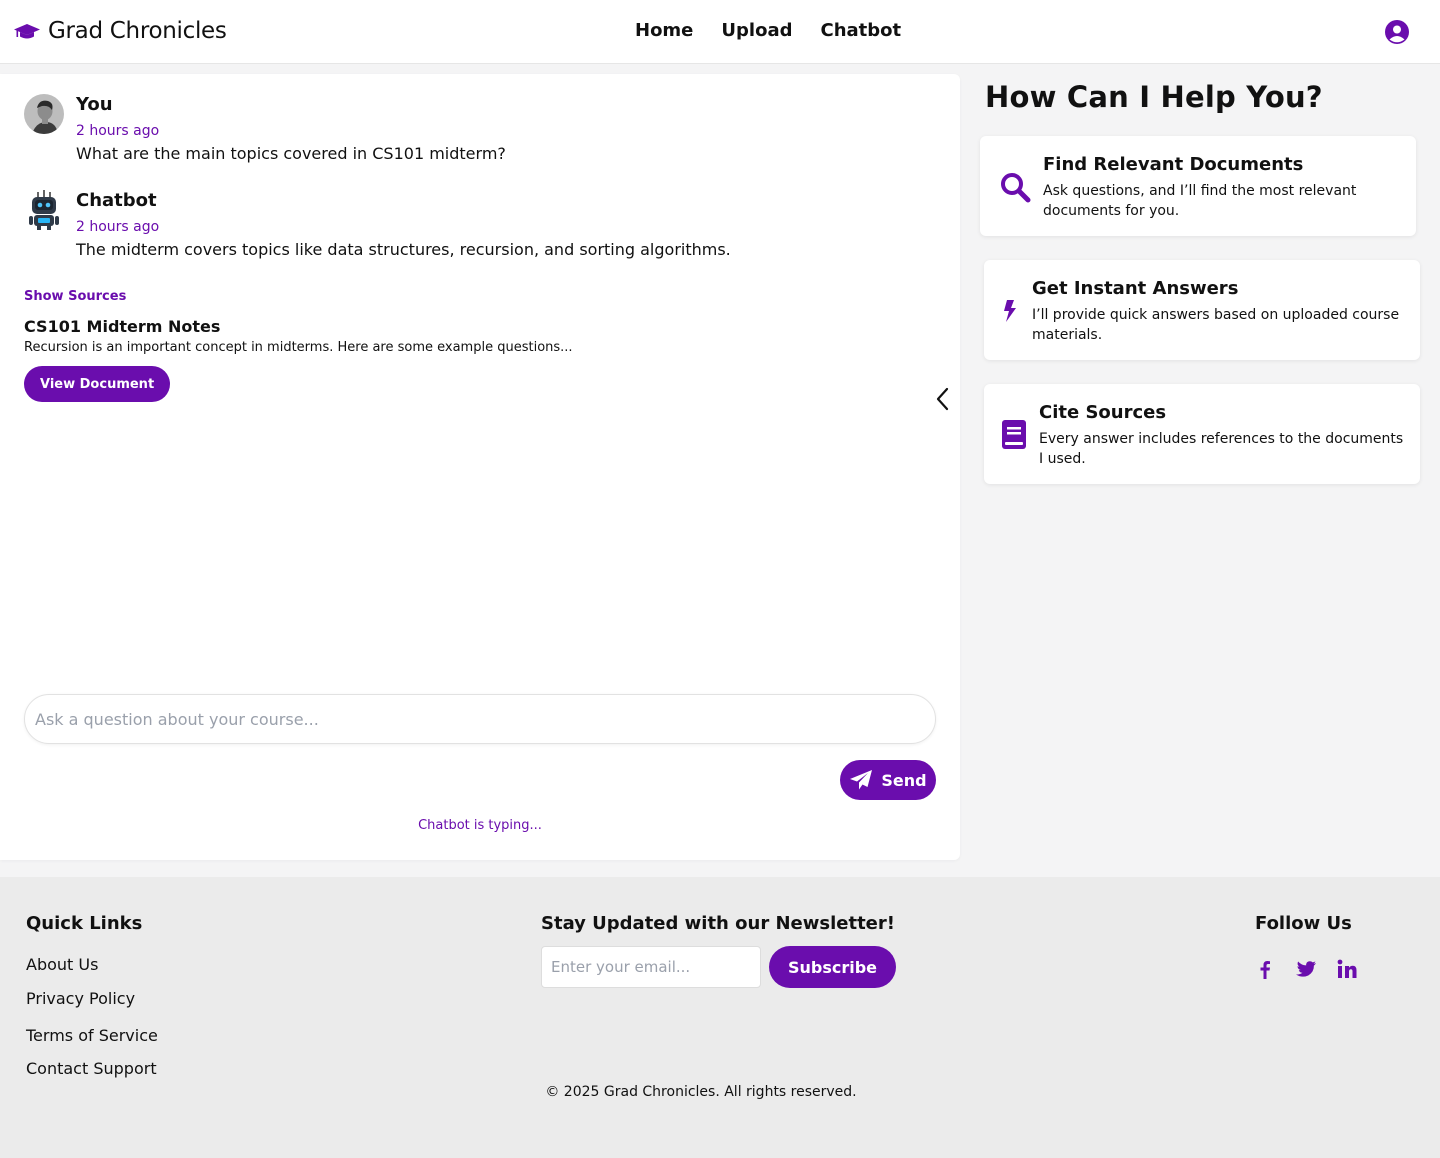  What do you see at coordinates (943, 399) in the screenshot?
I see `chevron-left-icon` at bounding box center [943, 399].